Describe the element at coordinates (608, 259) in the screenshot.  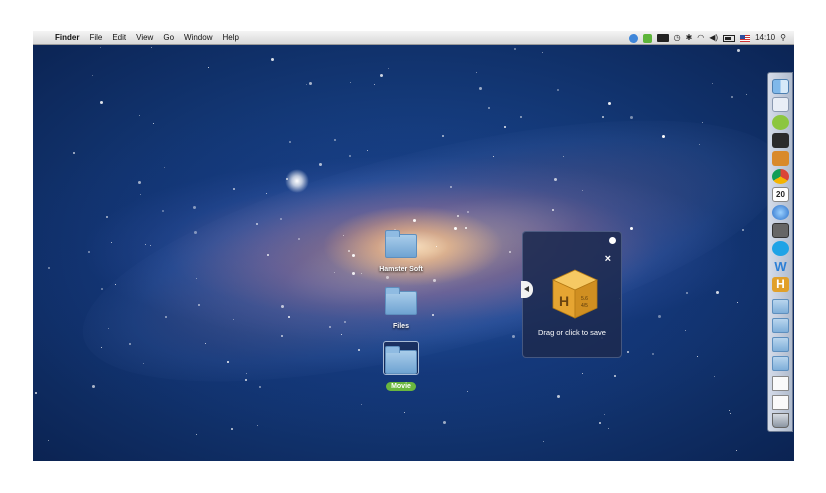
I see `close-icon: ×` at that location.